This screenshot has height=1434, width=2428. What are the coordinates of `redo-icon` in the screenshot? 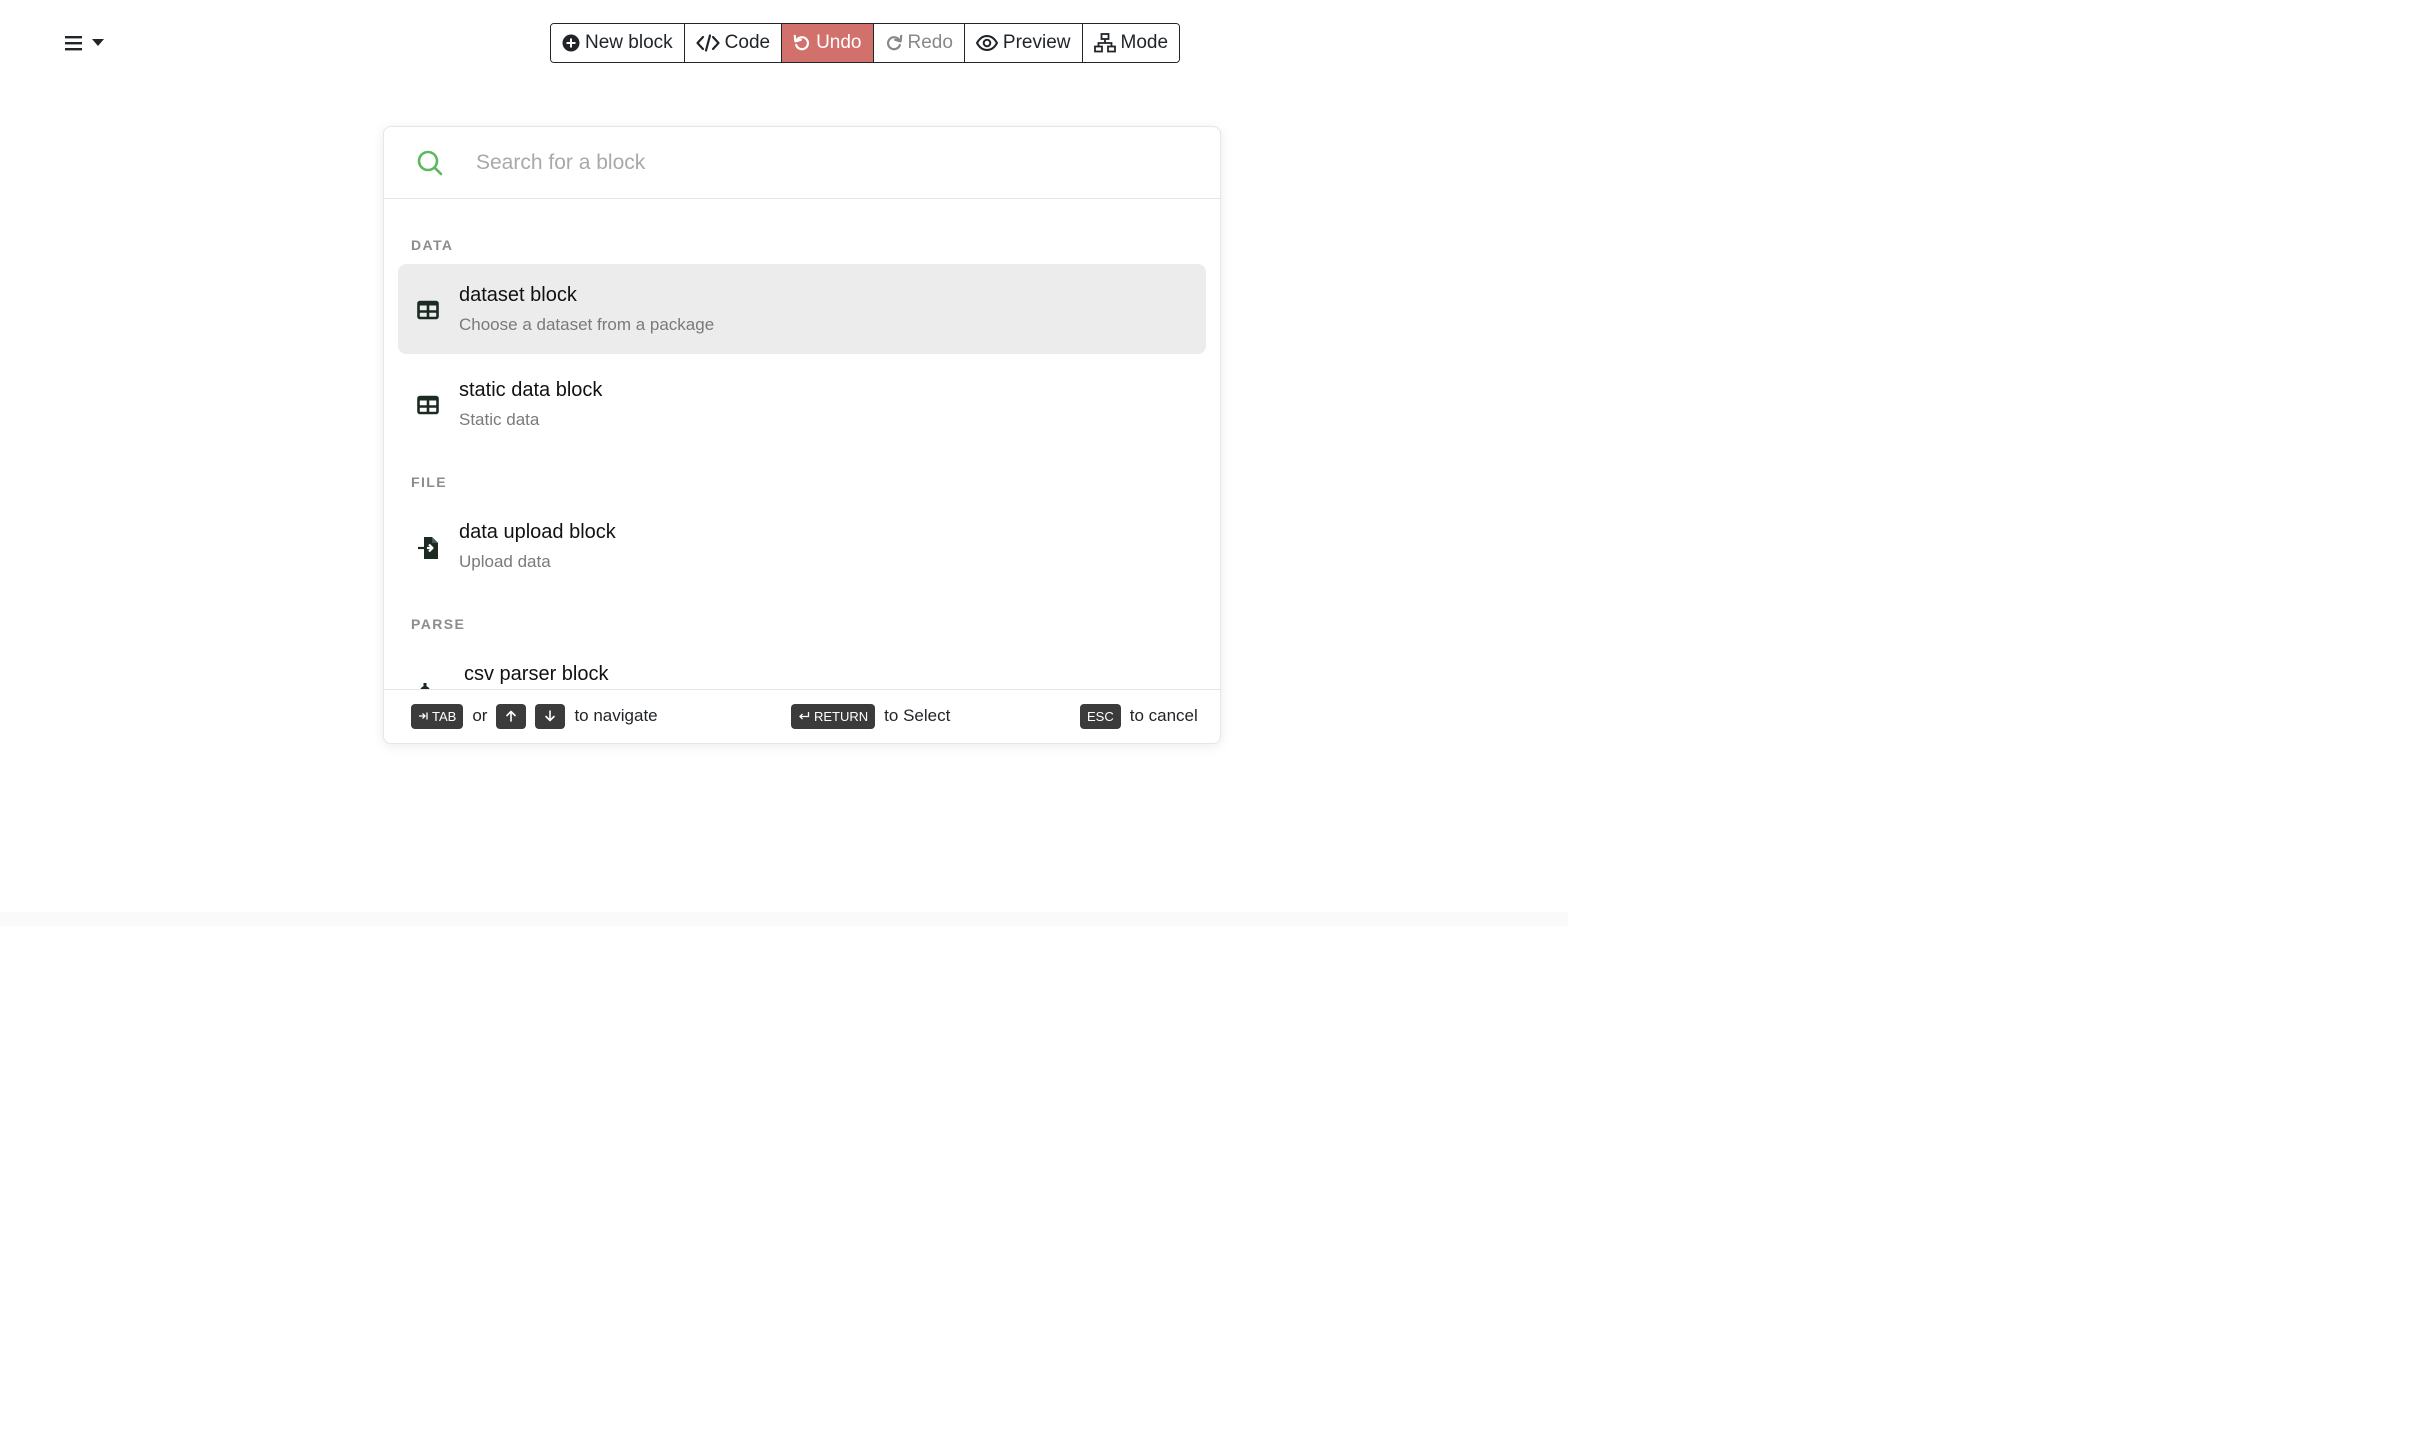 It's located at (894, 43).